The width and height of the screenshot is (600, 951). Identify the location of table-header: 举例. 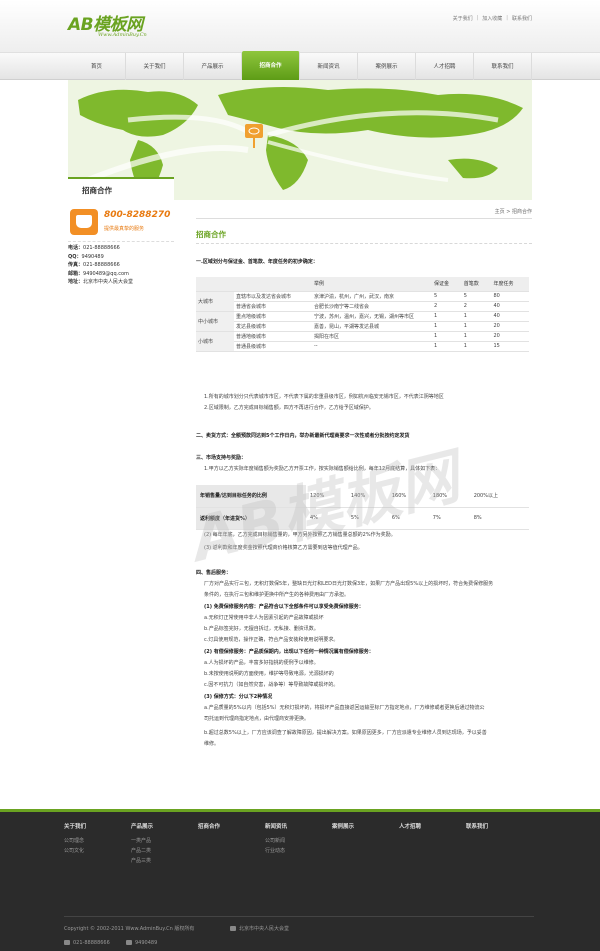
(372, 284).